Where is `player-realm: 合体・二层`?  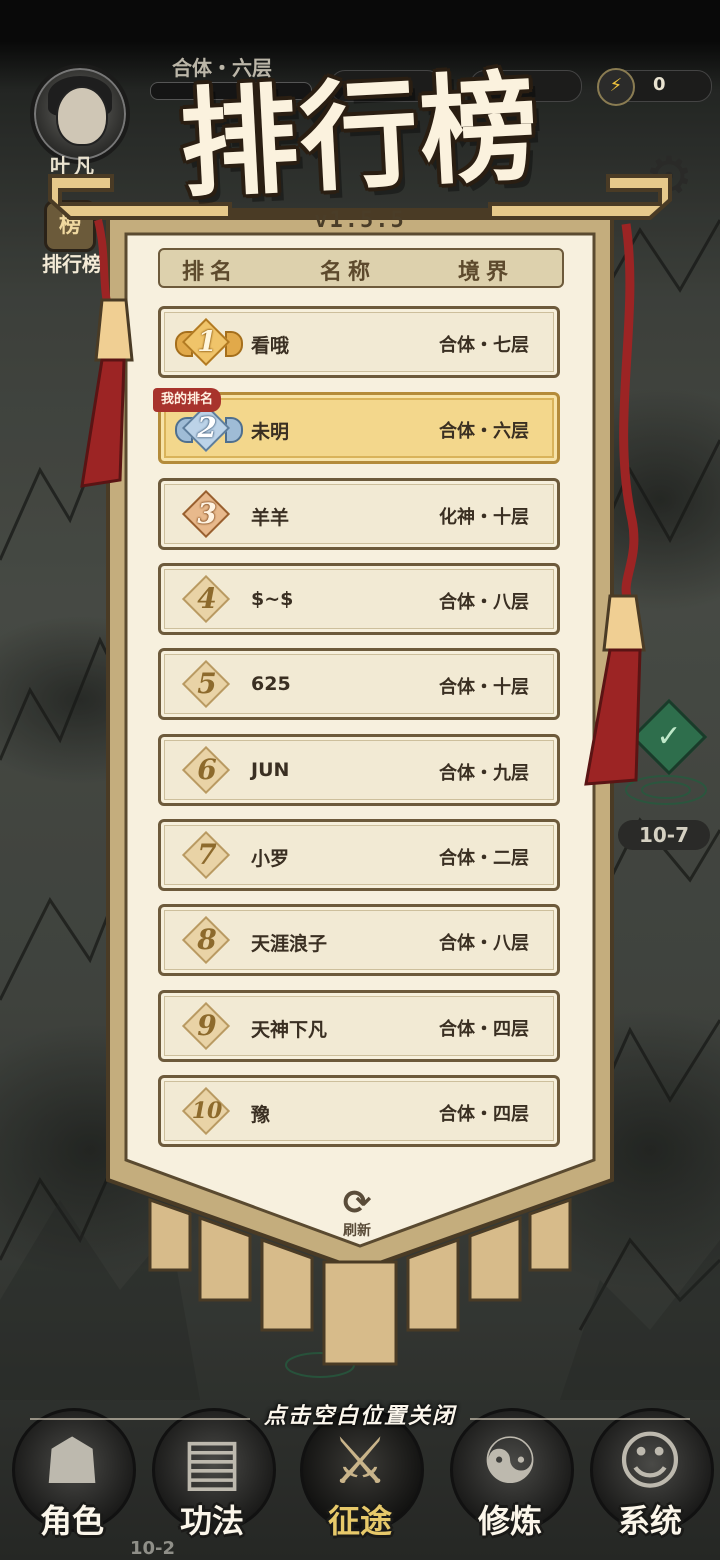
player-realm: 合体・二层 is located at coordinates (484, 858).